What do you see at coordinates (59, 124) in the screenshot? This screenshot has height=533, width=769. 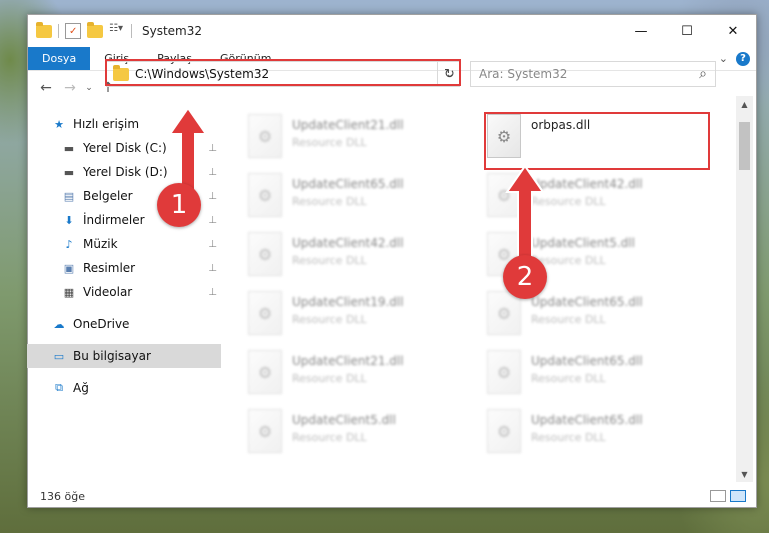 I see `star-icon: ★` at bounding box center [59, 124].